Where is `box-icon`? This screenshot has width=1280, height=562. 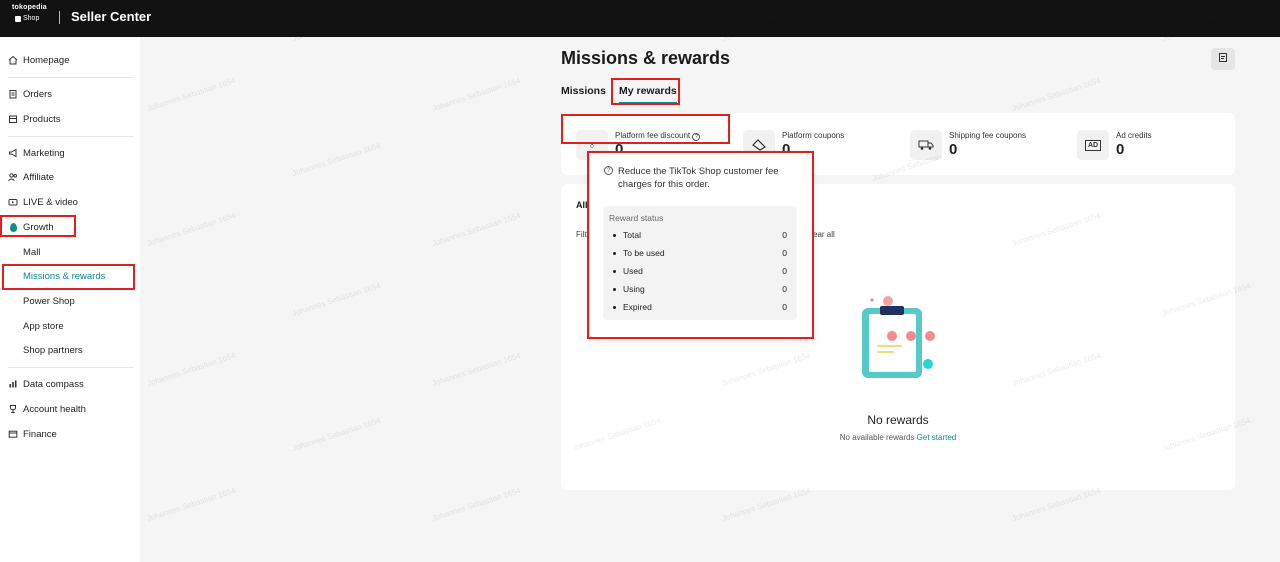 box-icon is located at coordinates (13, 119).